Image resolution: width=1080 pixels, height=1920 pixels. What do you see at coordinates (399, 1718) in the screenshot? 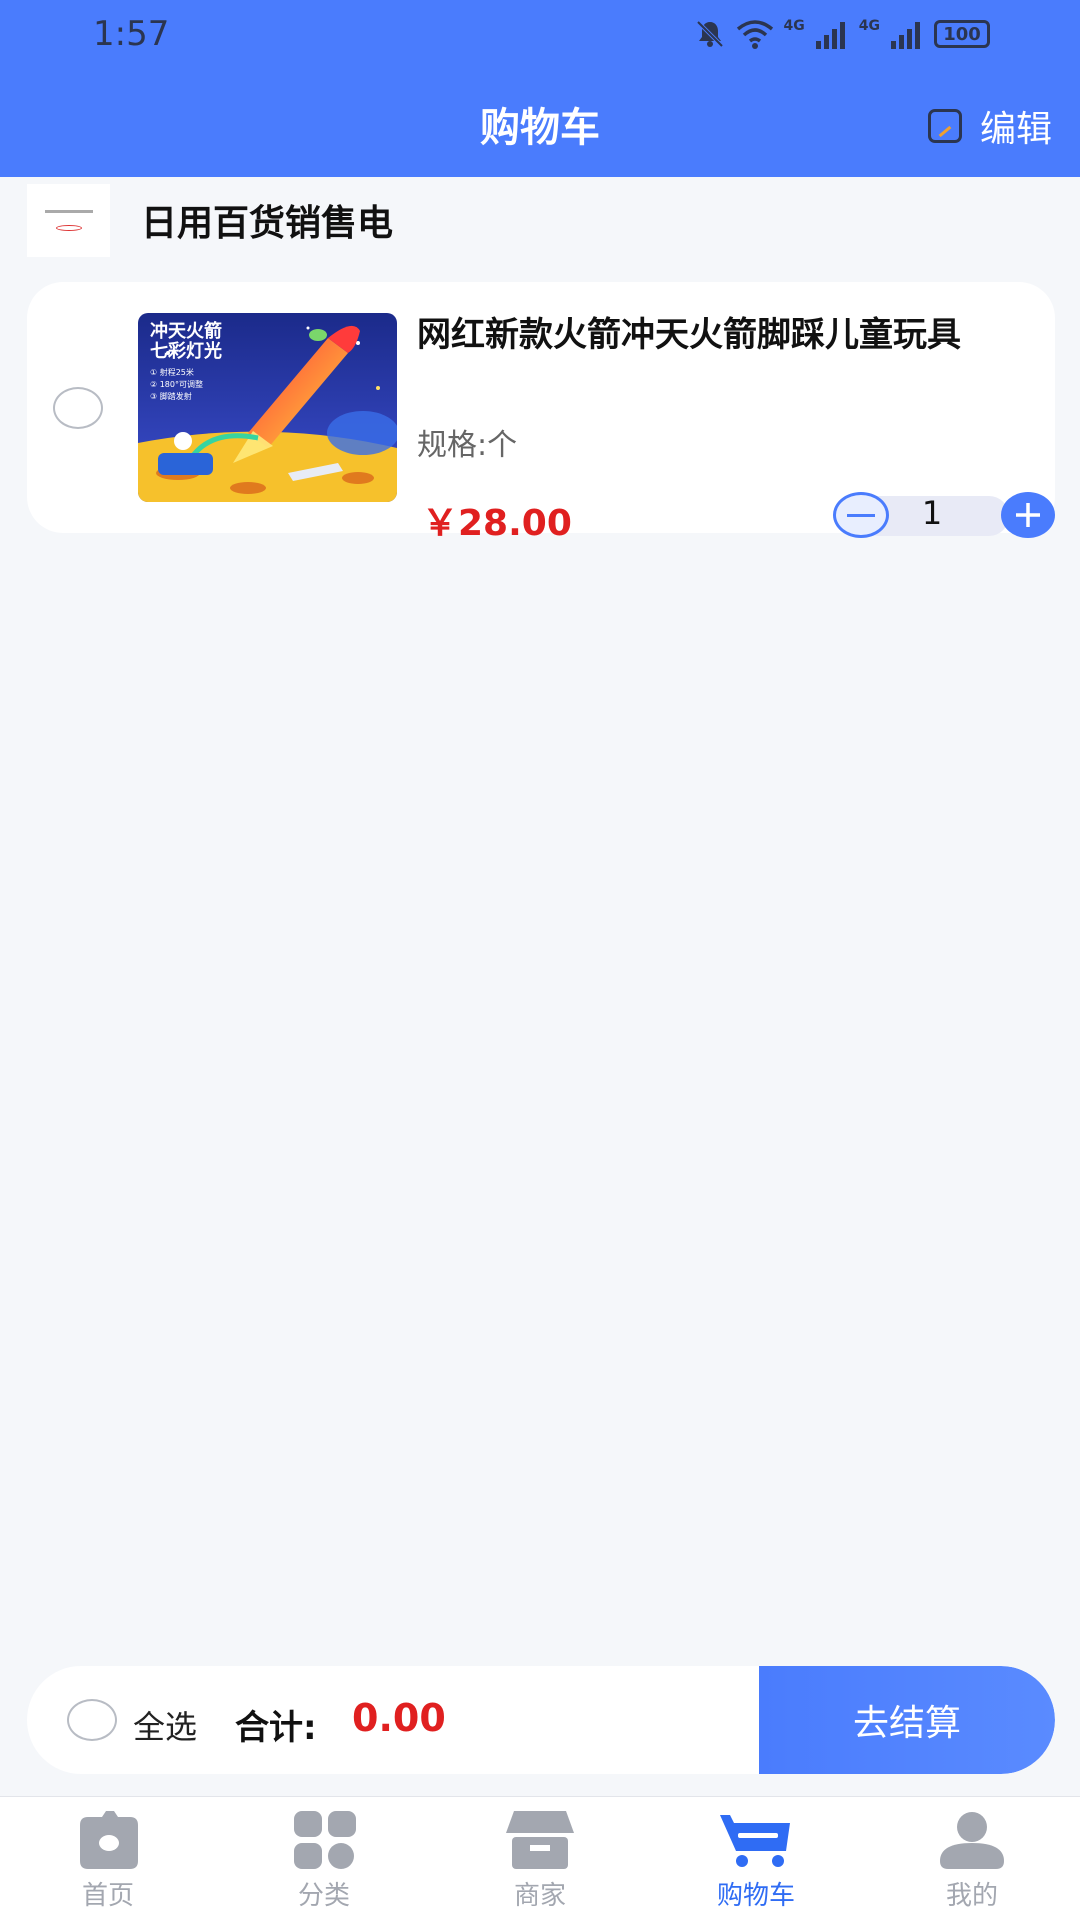
I see `total-value: 0.00` at bounding box center [399, 1718].